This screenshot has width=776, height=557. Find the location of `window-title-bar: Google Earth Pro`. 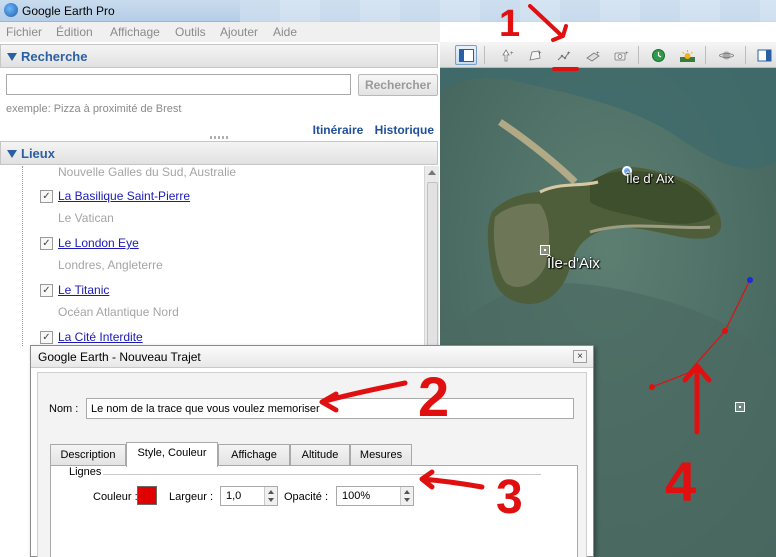

window-title-bar: Google Earth Pro is located at coordinates (388, 11).